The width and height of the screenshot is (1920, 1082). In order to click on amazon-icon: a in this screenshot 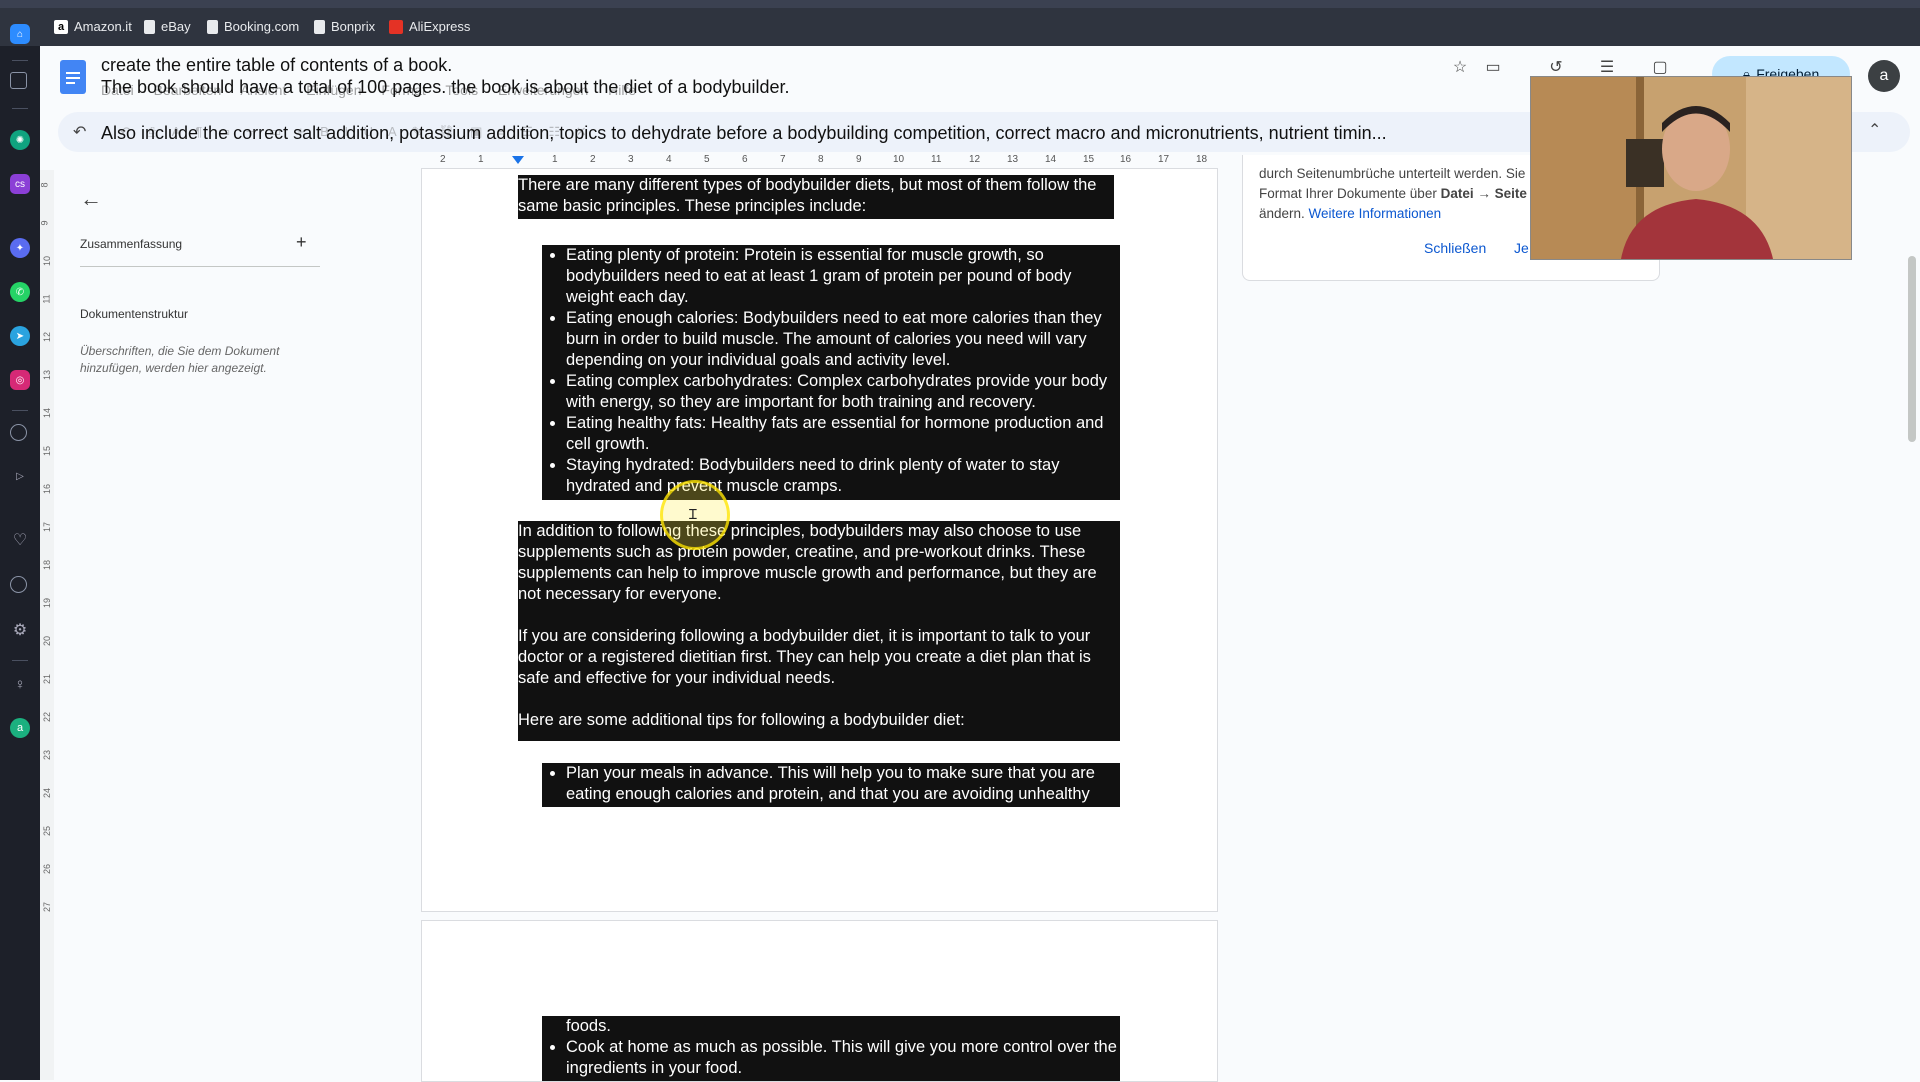, I will do `click(61, 26)`.